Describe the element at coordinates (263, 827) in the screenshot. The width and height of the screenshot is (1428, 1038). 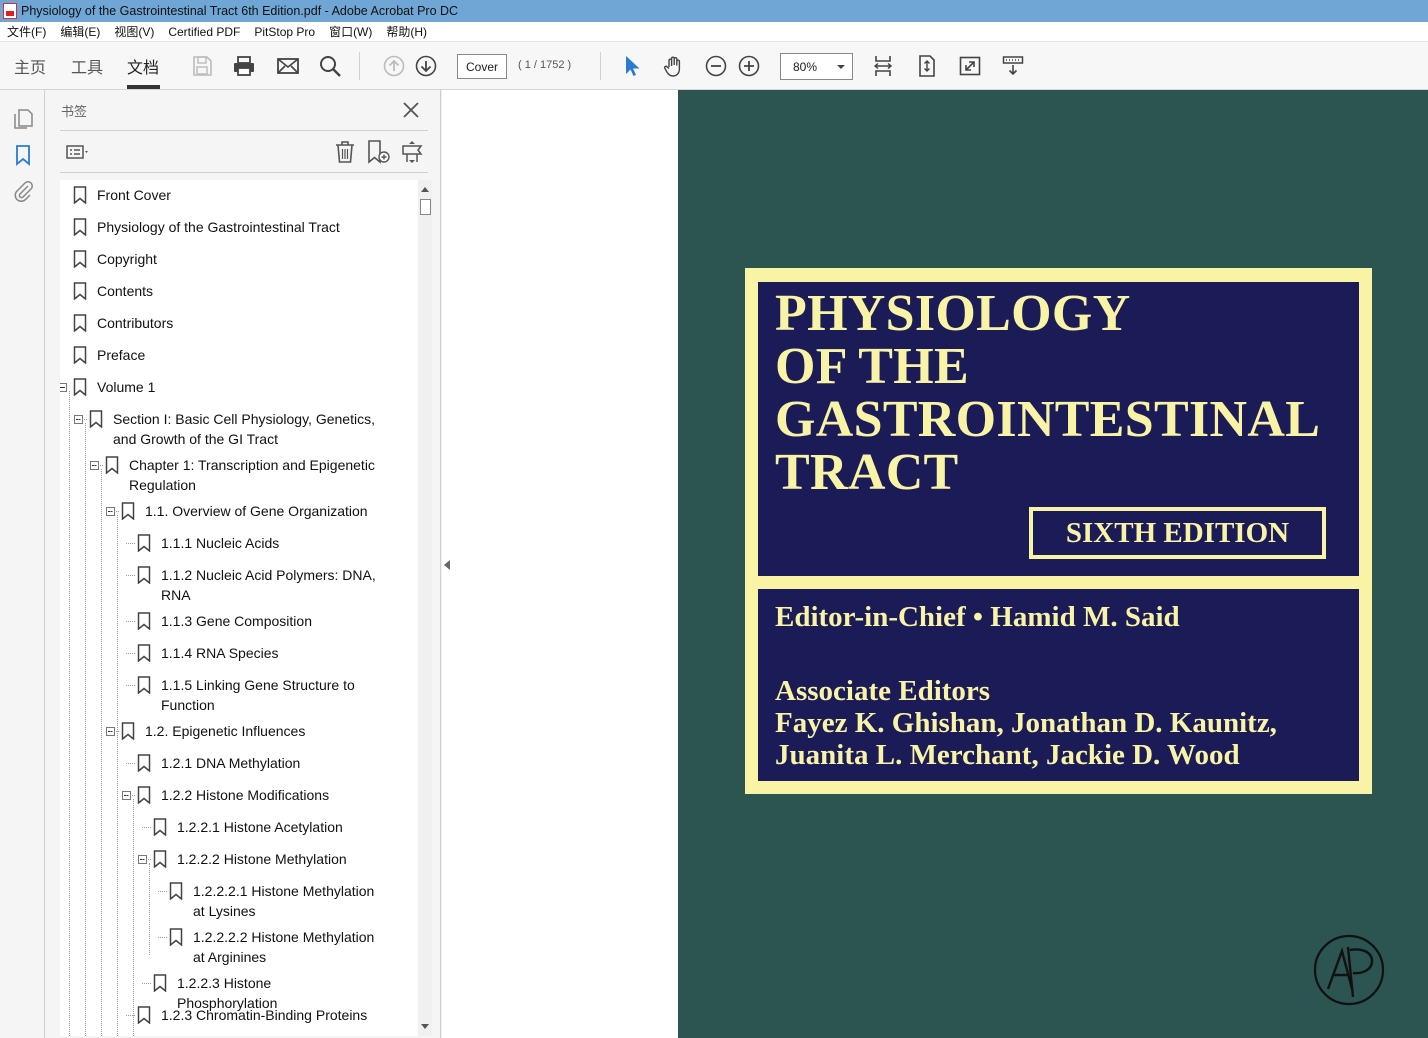
I see `bookmark-item: 1.2.2.1 Histone Acetylation` at that location.